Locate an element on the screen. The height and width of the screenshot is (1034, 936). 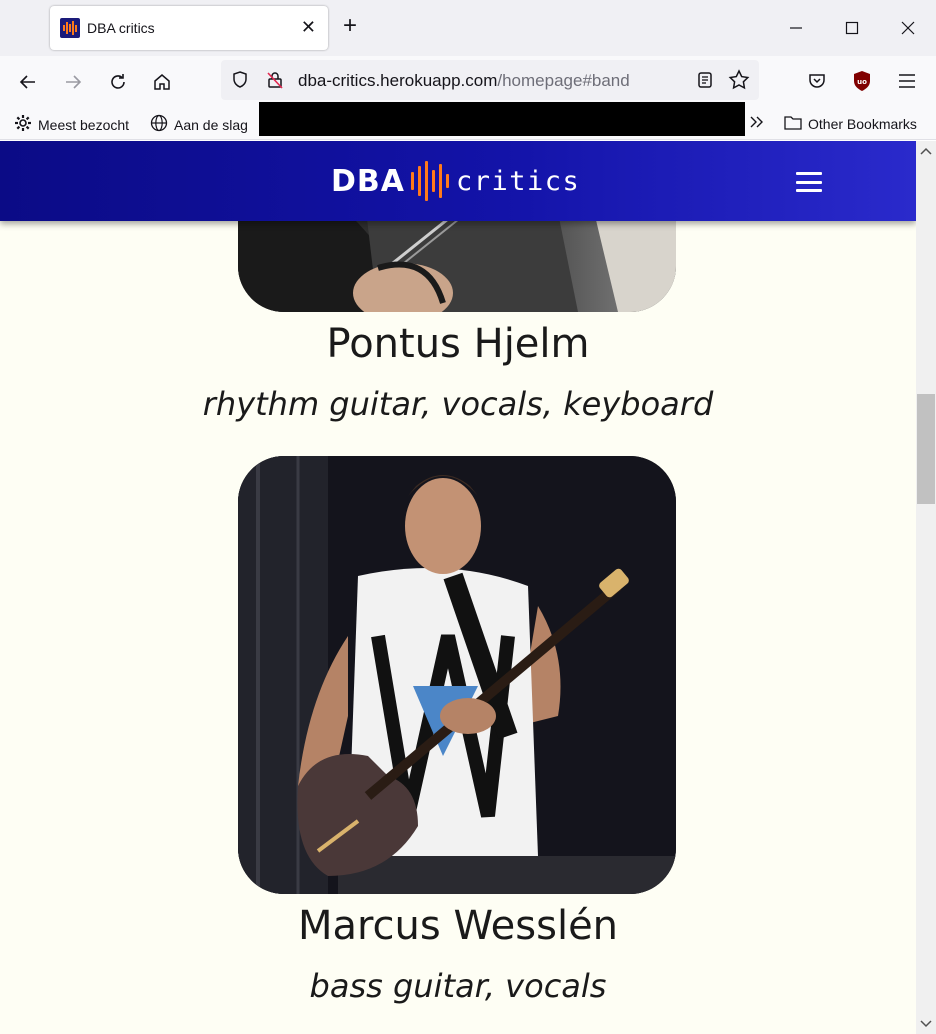
ublock-origin-icon: uo is located at coordinates (862, 81).